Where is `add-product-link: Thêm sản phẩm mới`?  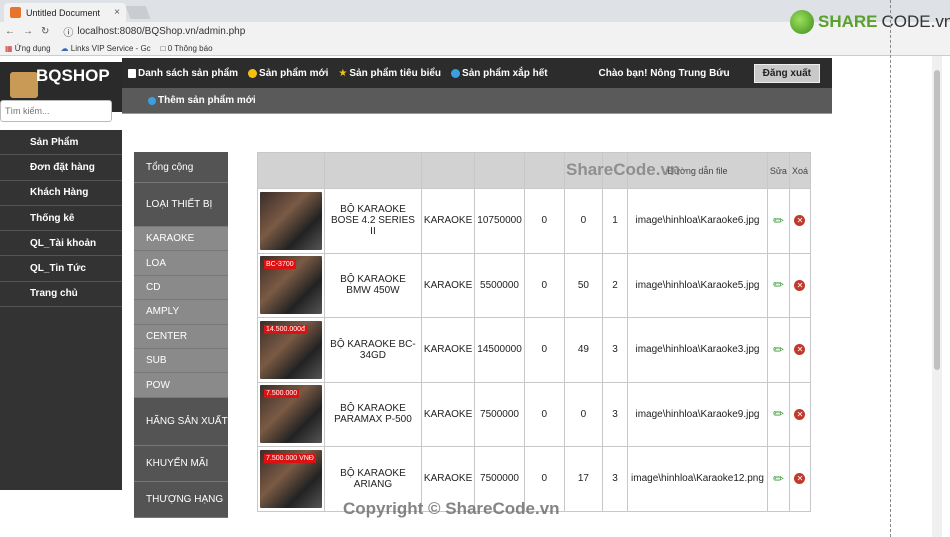
add-product-link: Thêm sản phẩm mới is located at coordinates (207, 100).